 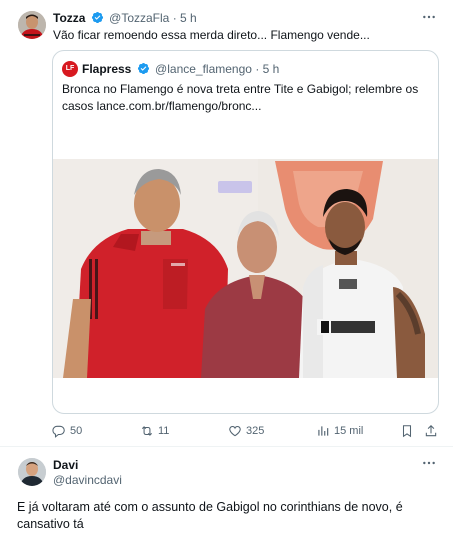 I want to click on action-bar: 50 11 325 15 mil, so click(x=247, y=431).